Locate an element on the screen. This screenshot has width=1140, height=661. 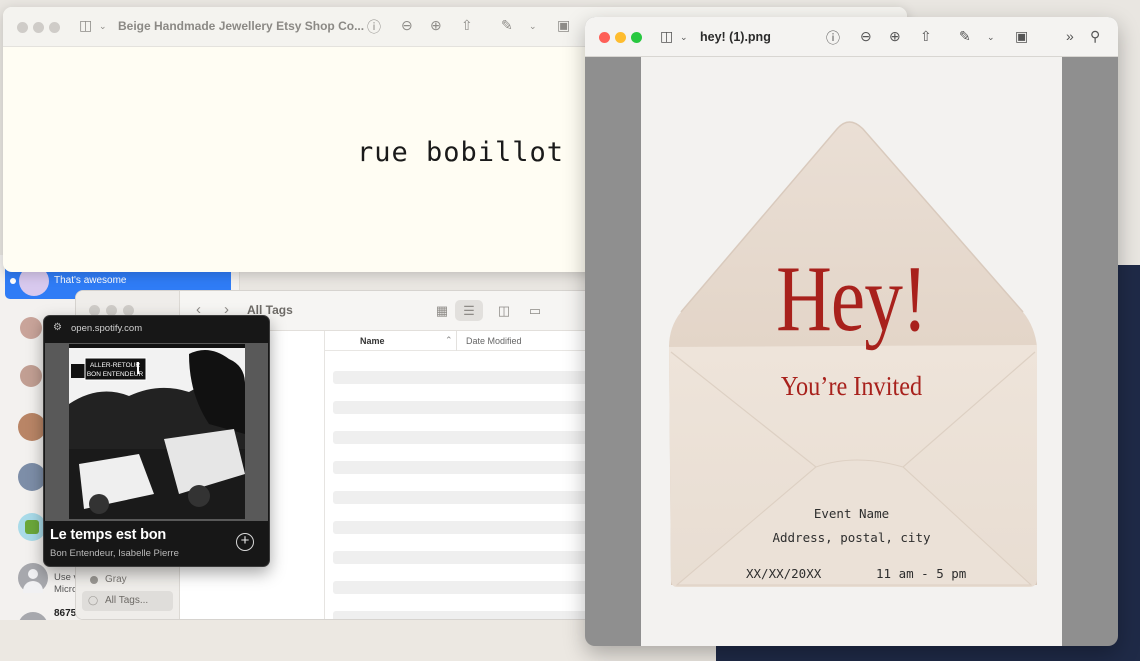
gallery-view-icon: ▭ is located at coordinates (535, 310).